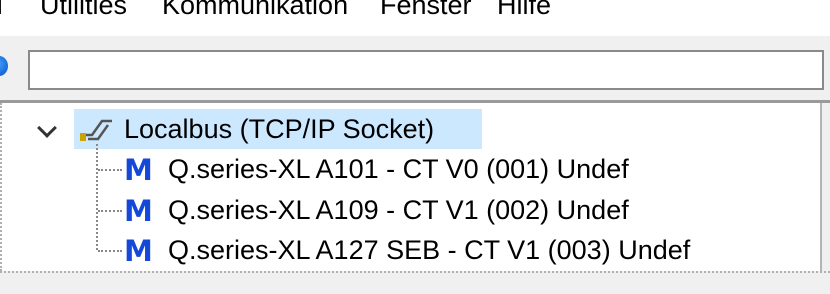 This screenshot has height=294, width=830. What do you see at coordinates (426, 10) in the screenshot?
I see `menu-fenster: Fenster` at bounding box center [426, 10].